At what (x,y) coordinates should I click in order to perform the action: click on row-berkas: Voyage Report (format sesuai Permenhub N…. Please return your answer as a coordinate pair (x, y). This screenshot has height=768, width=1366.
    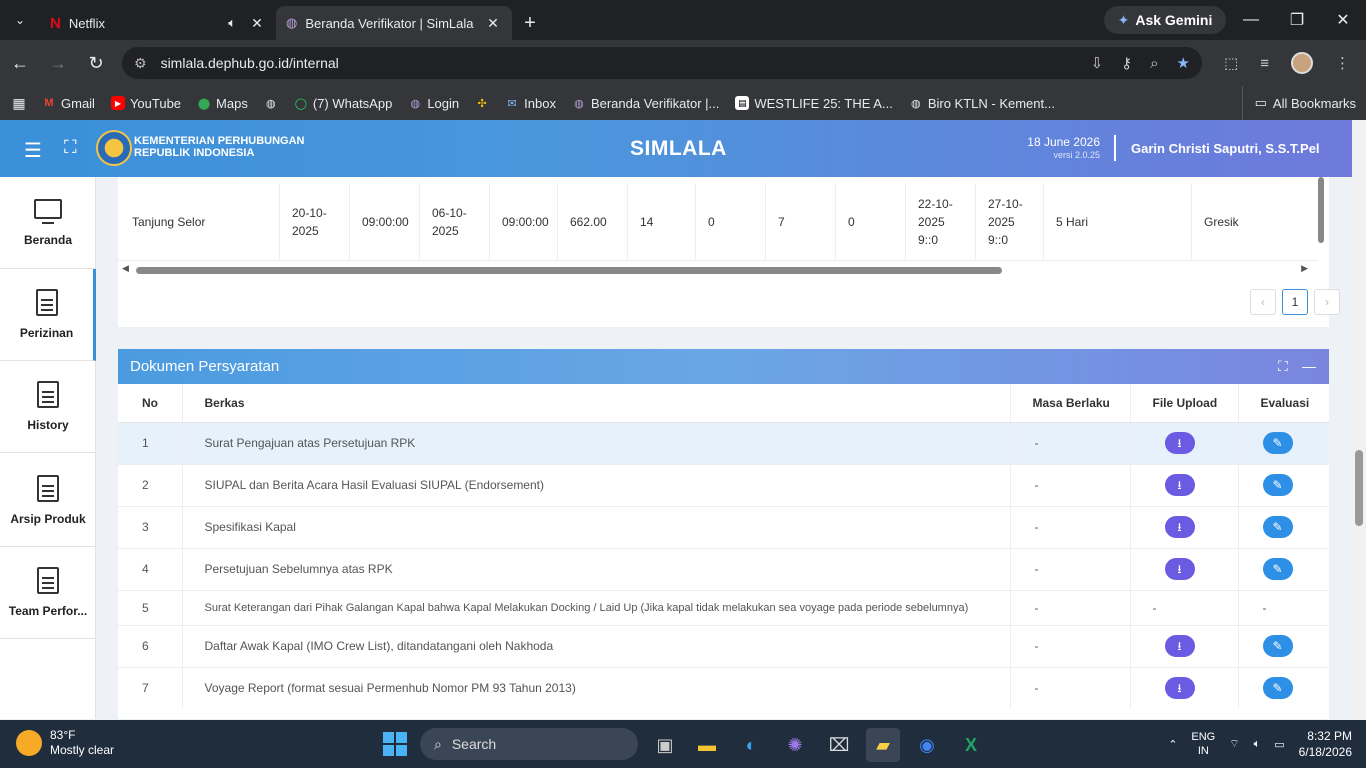
    Looking at the image, I should click on (595, 687).